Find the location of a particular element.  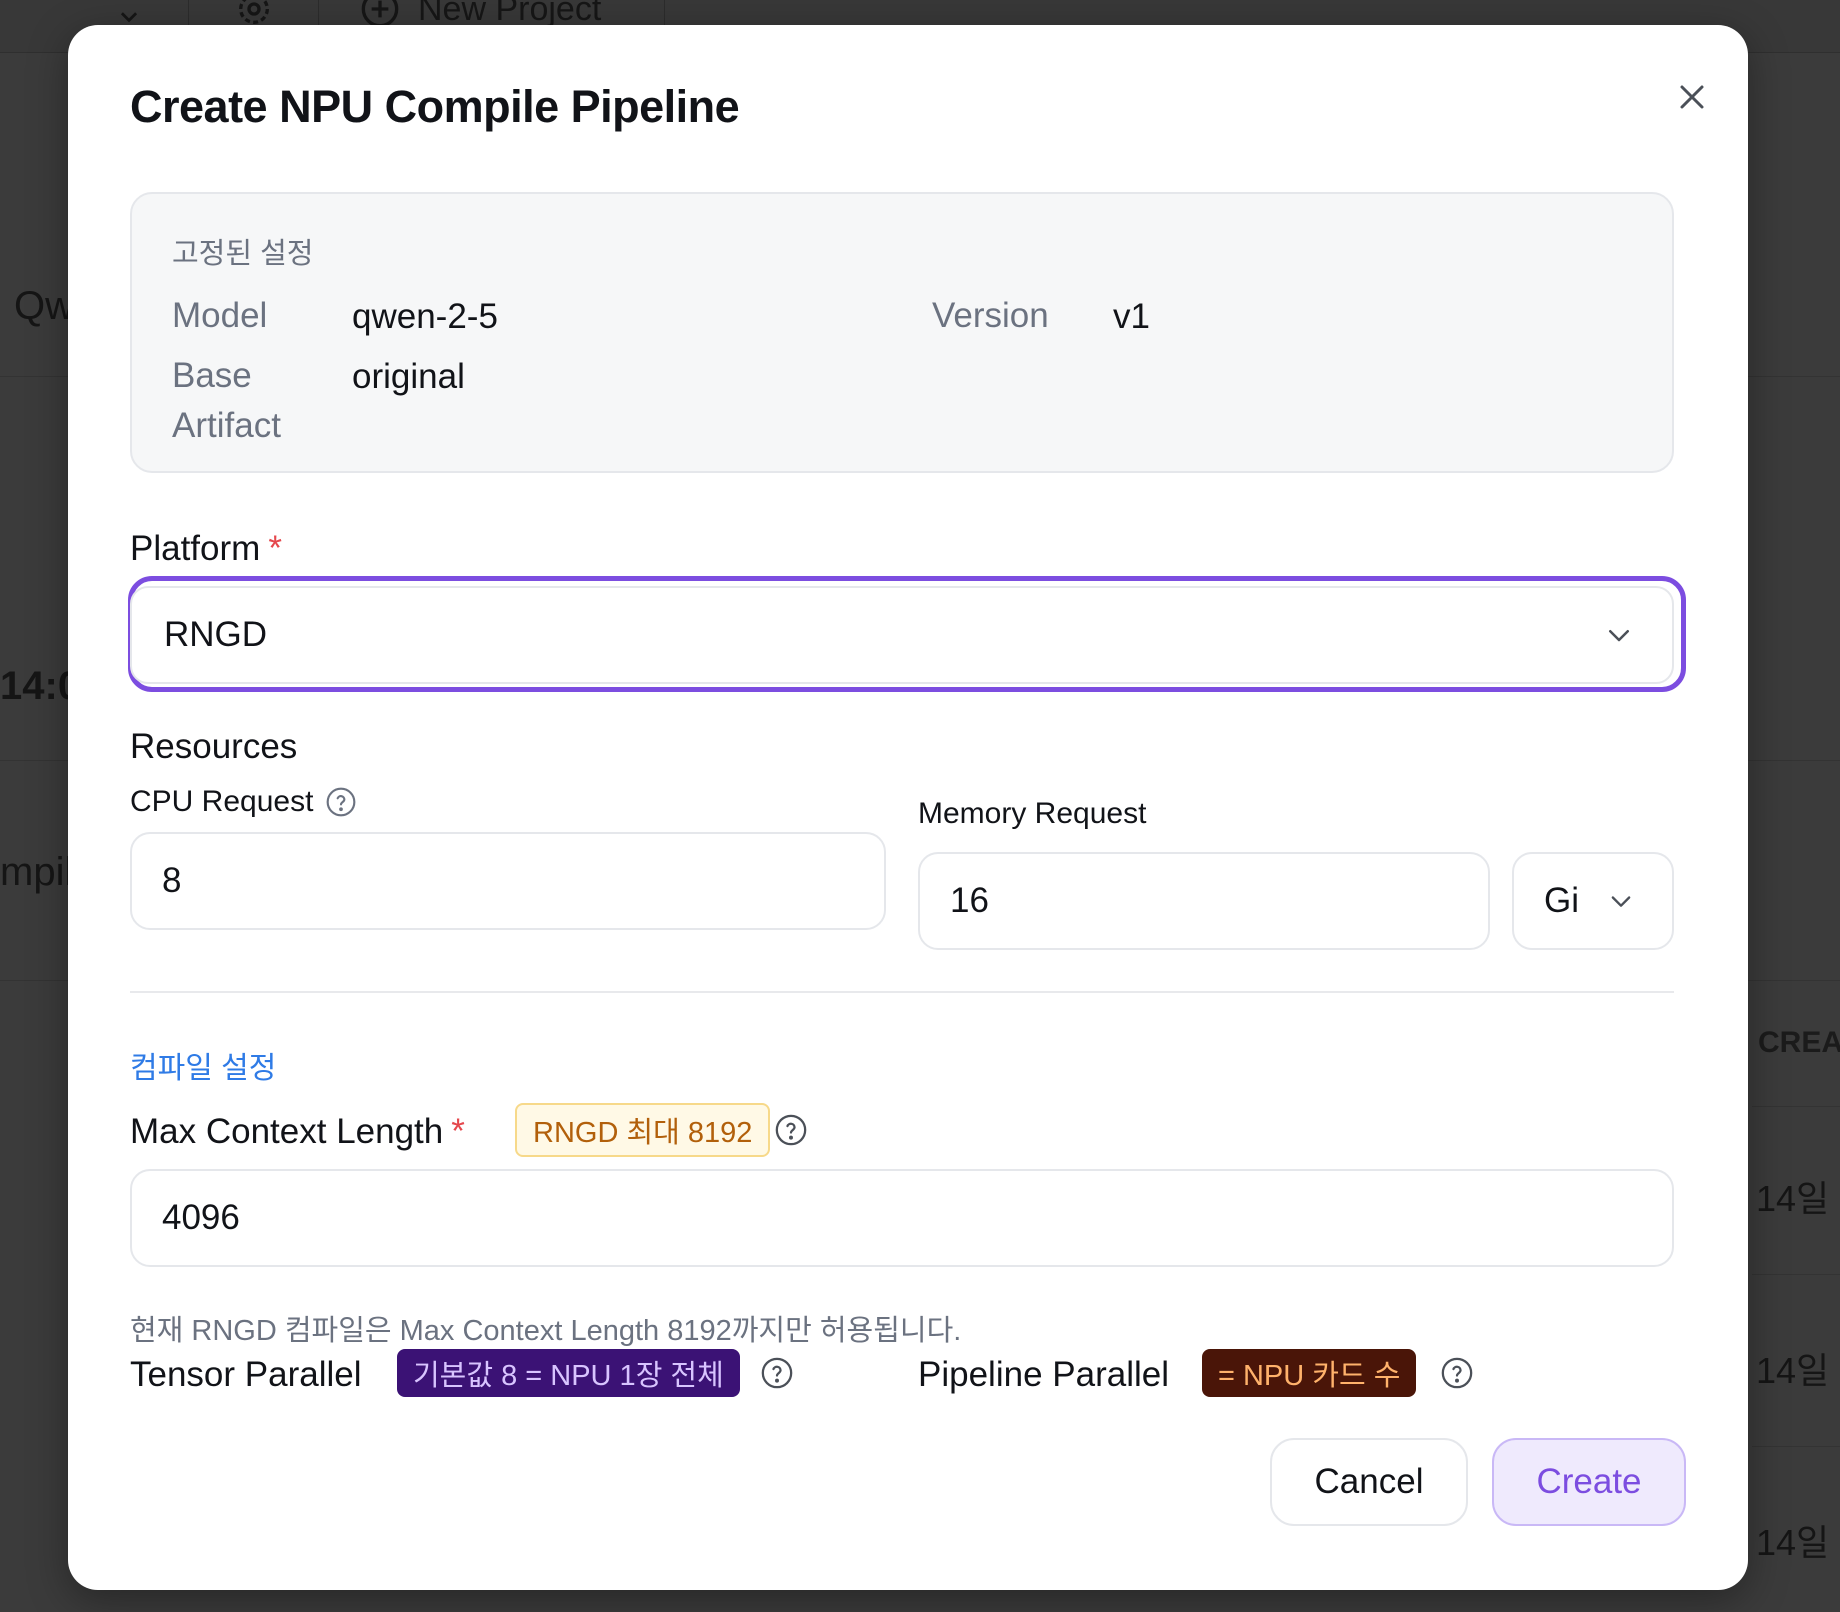

model-value: qwen-2-5 is located at coordinates (425, 316).